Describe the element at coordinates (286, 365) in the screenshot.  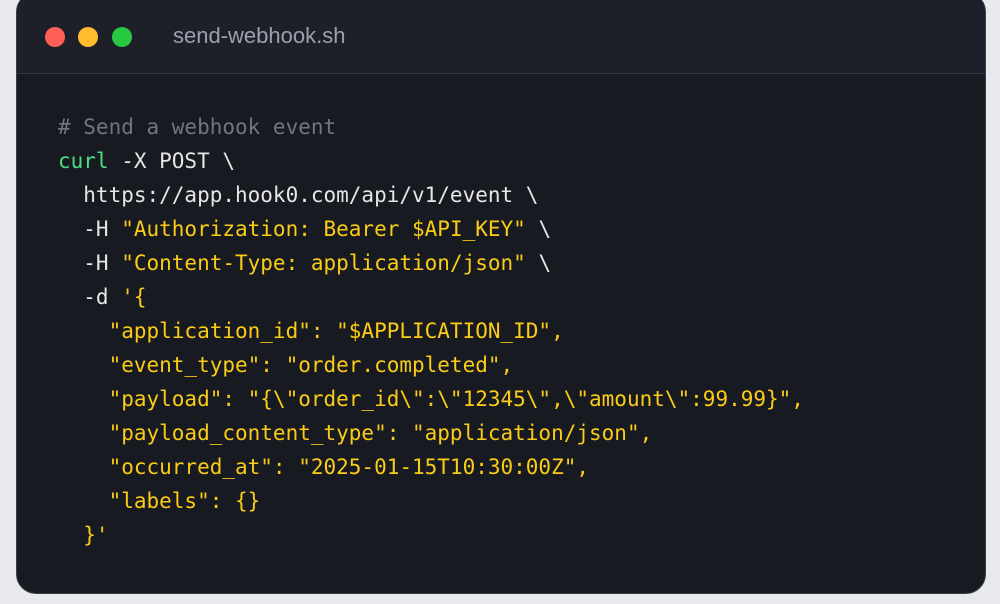
I see `code-token-str: "event_type": "order.completed",` at that location.